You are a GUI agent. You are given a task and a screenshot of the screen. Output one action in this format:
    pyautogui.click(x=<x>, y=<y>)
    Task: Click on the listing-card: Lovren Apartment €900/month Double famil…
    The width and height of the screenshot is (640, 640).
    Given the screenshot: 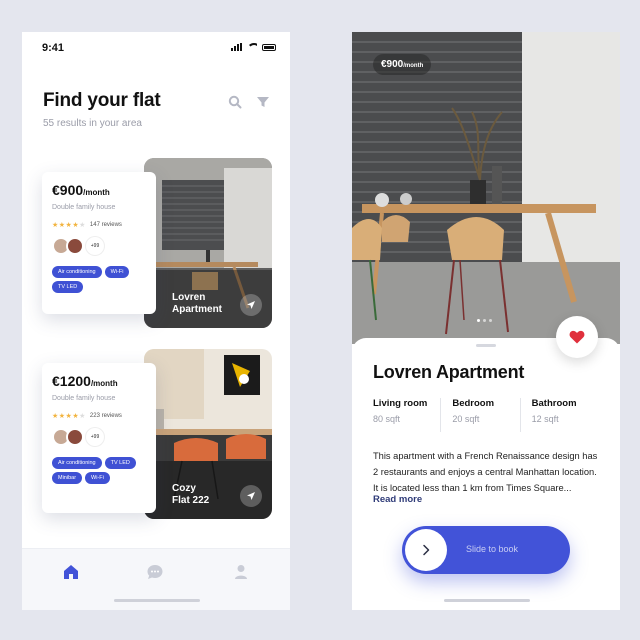 What is the action you would take?
    pyautogui.click(x=157, y=243)
    